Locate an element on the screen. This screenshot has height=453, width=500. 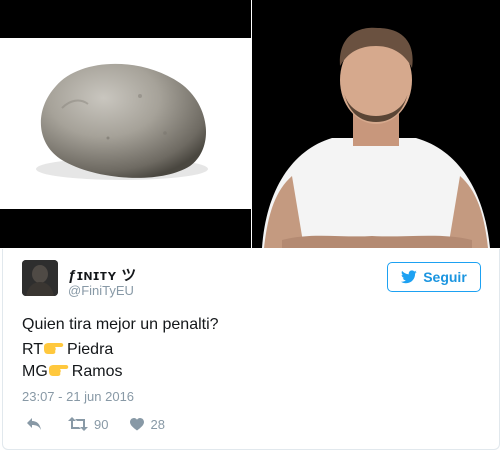
line2-prefix: RT is located at coordinates (33, 349).